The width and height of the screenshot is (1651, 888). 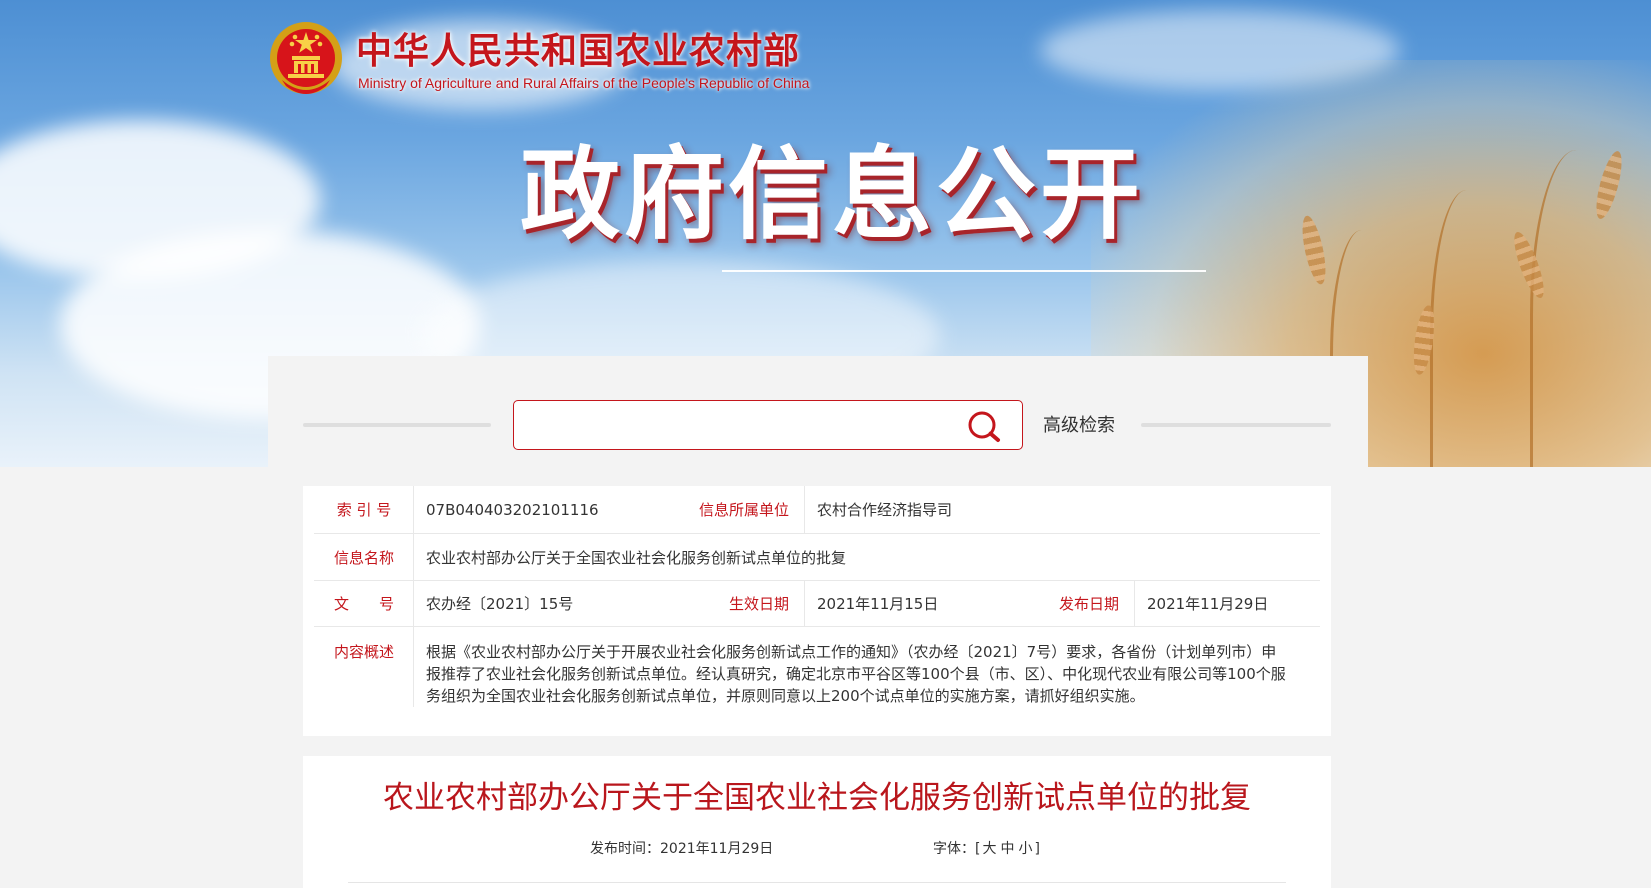 I want to click on title-underline, so click(x=964, y=271).